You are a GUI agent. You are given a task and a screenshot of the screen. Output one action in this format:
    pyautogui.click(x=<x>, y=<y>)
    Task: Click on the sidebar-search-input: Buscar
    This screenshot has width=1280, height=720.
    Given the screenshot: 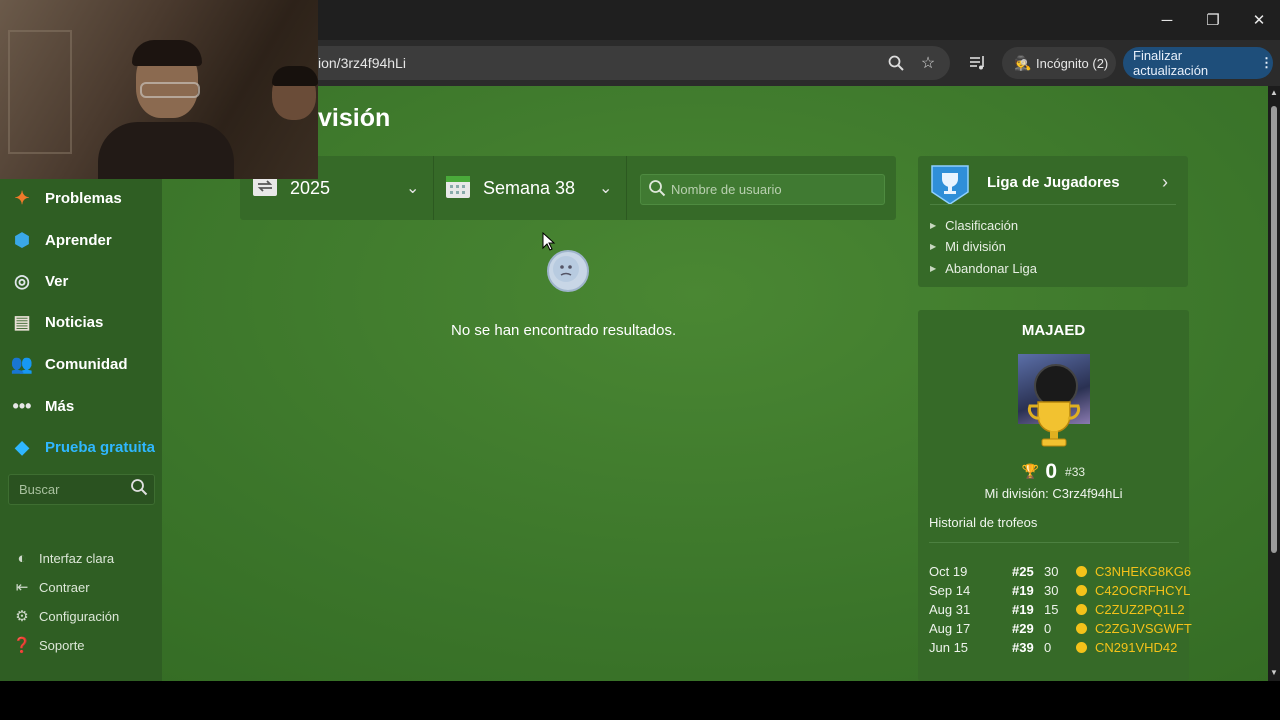 What is the action you would take?
    pyautogui.click(x=81, y=489)
    